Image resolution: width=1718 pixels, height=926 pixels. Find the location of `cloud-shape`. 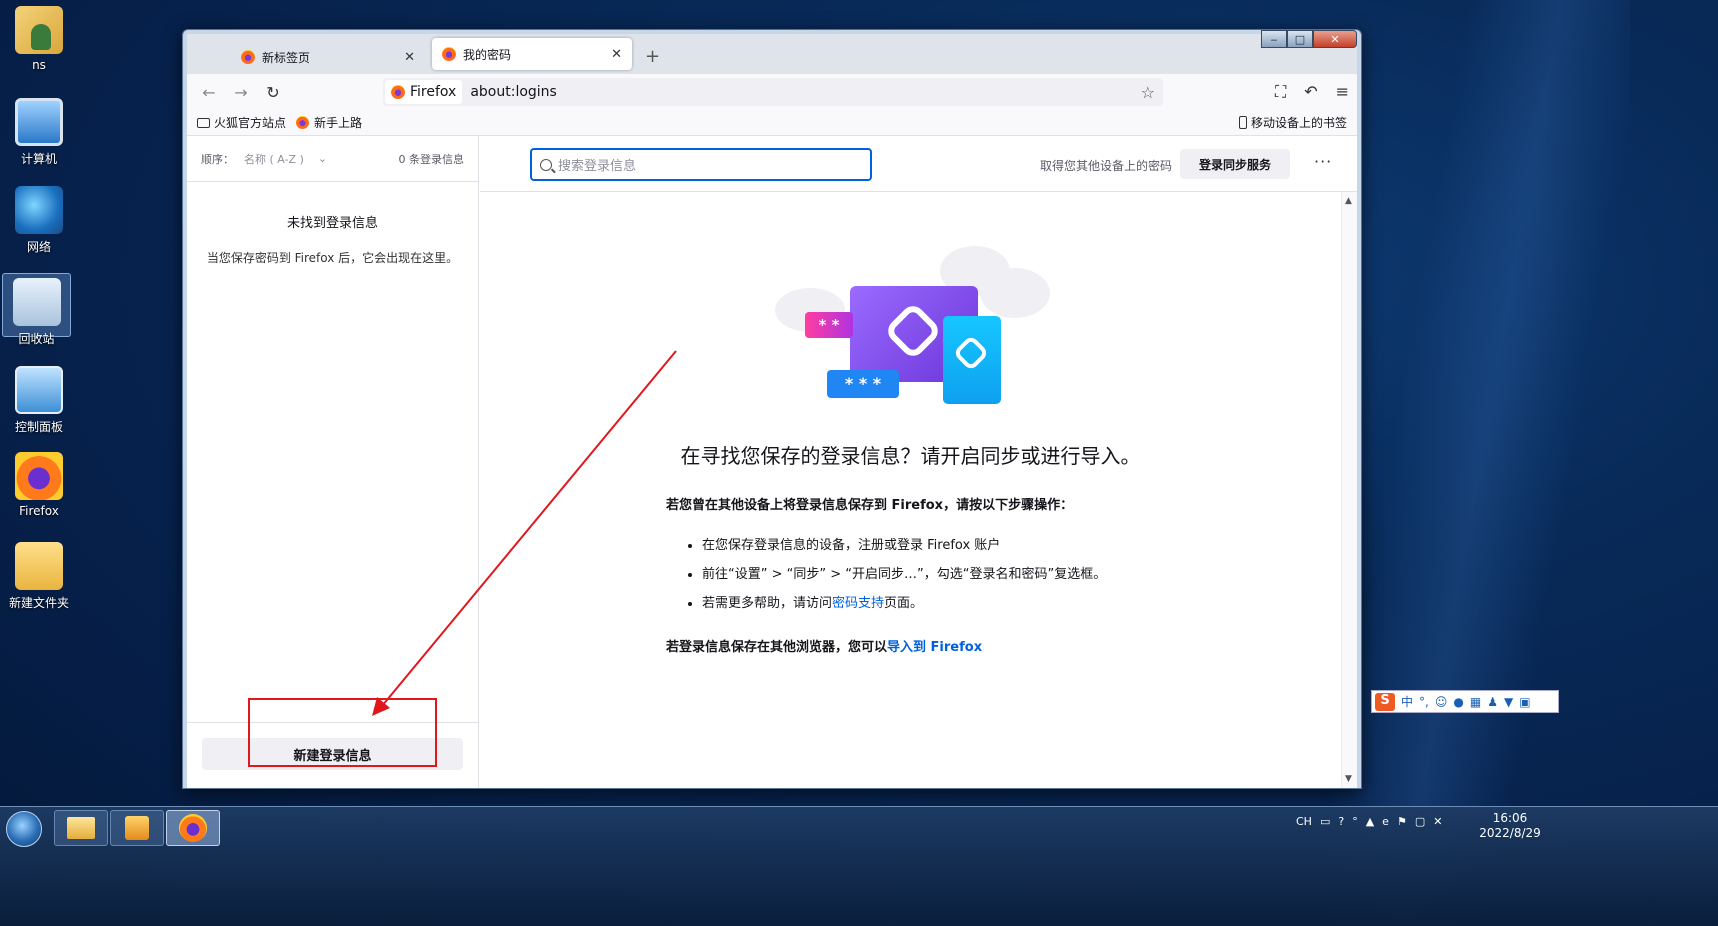

cloud-shape is located at coordinates (1015, 293).